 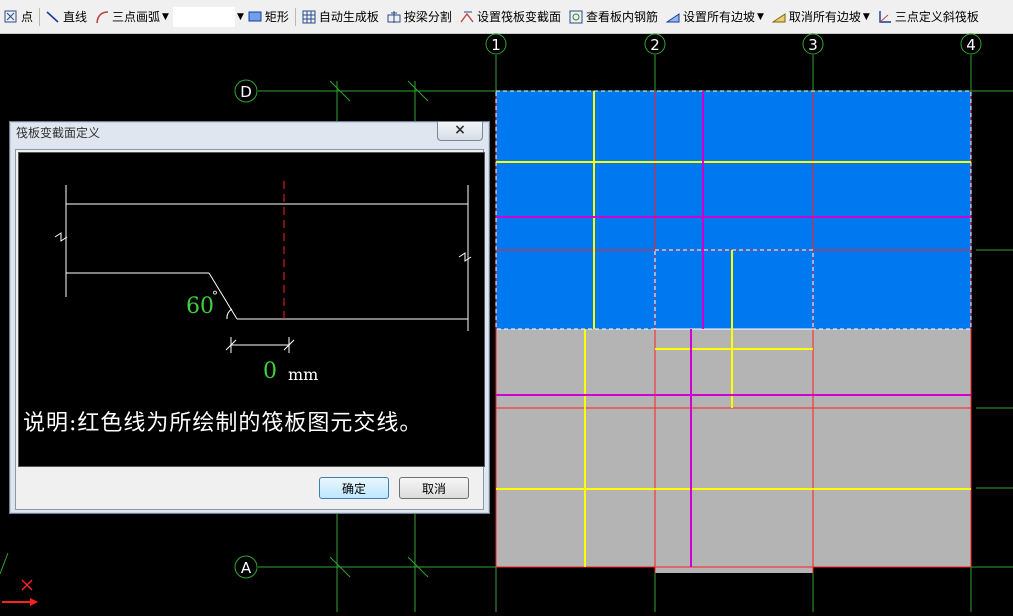 What do you see at coordinates (496, 45) in the screenshot?
I see `axis-label-x1: 1` at bounding box center [496, 45].